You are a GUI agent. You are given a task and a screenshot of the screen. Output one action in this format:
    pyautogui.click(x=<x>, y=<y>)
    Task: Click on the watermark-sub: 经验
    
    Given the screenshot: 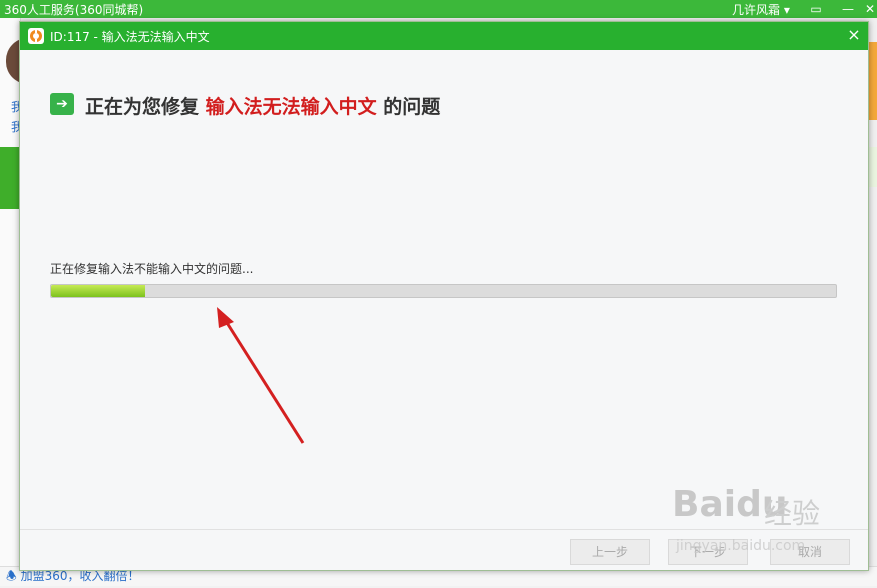 What is the action you would take?
    pyautogui.click(x=792, y=513)
    